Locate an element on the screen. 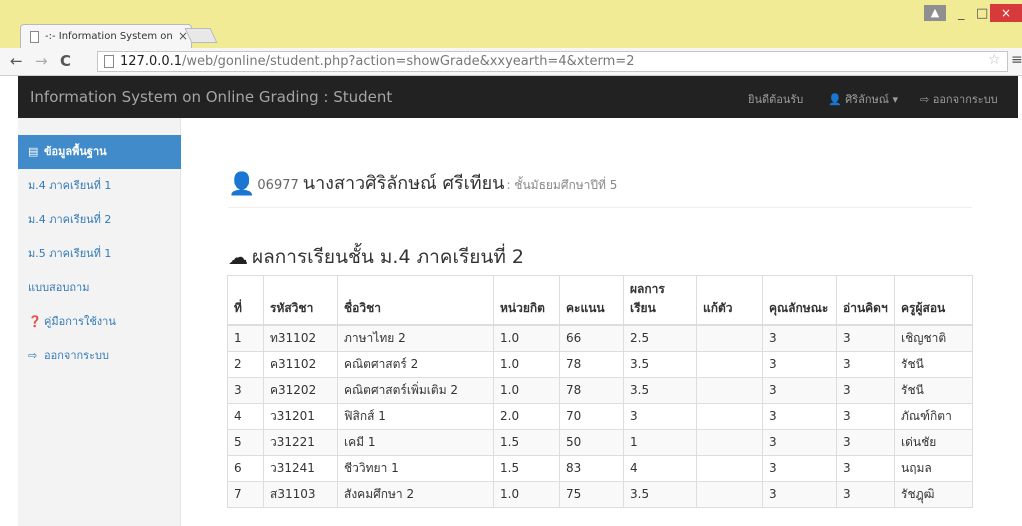 This screenshot has height=526, width=1022. reload-icon: C is located at coordinates (65, 61).